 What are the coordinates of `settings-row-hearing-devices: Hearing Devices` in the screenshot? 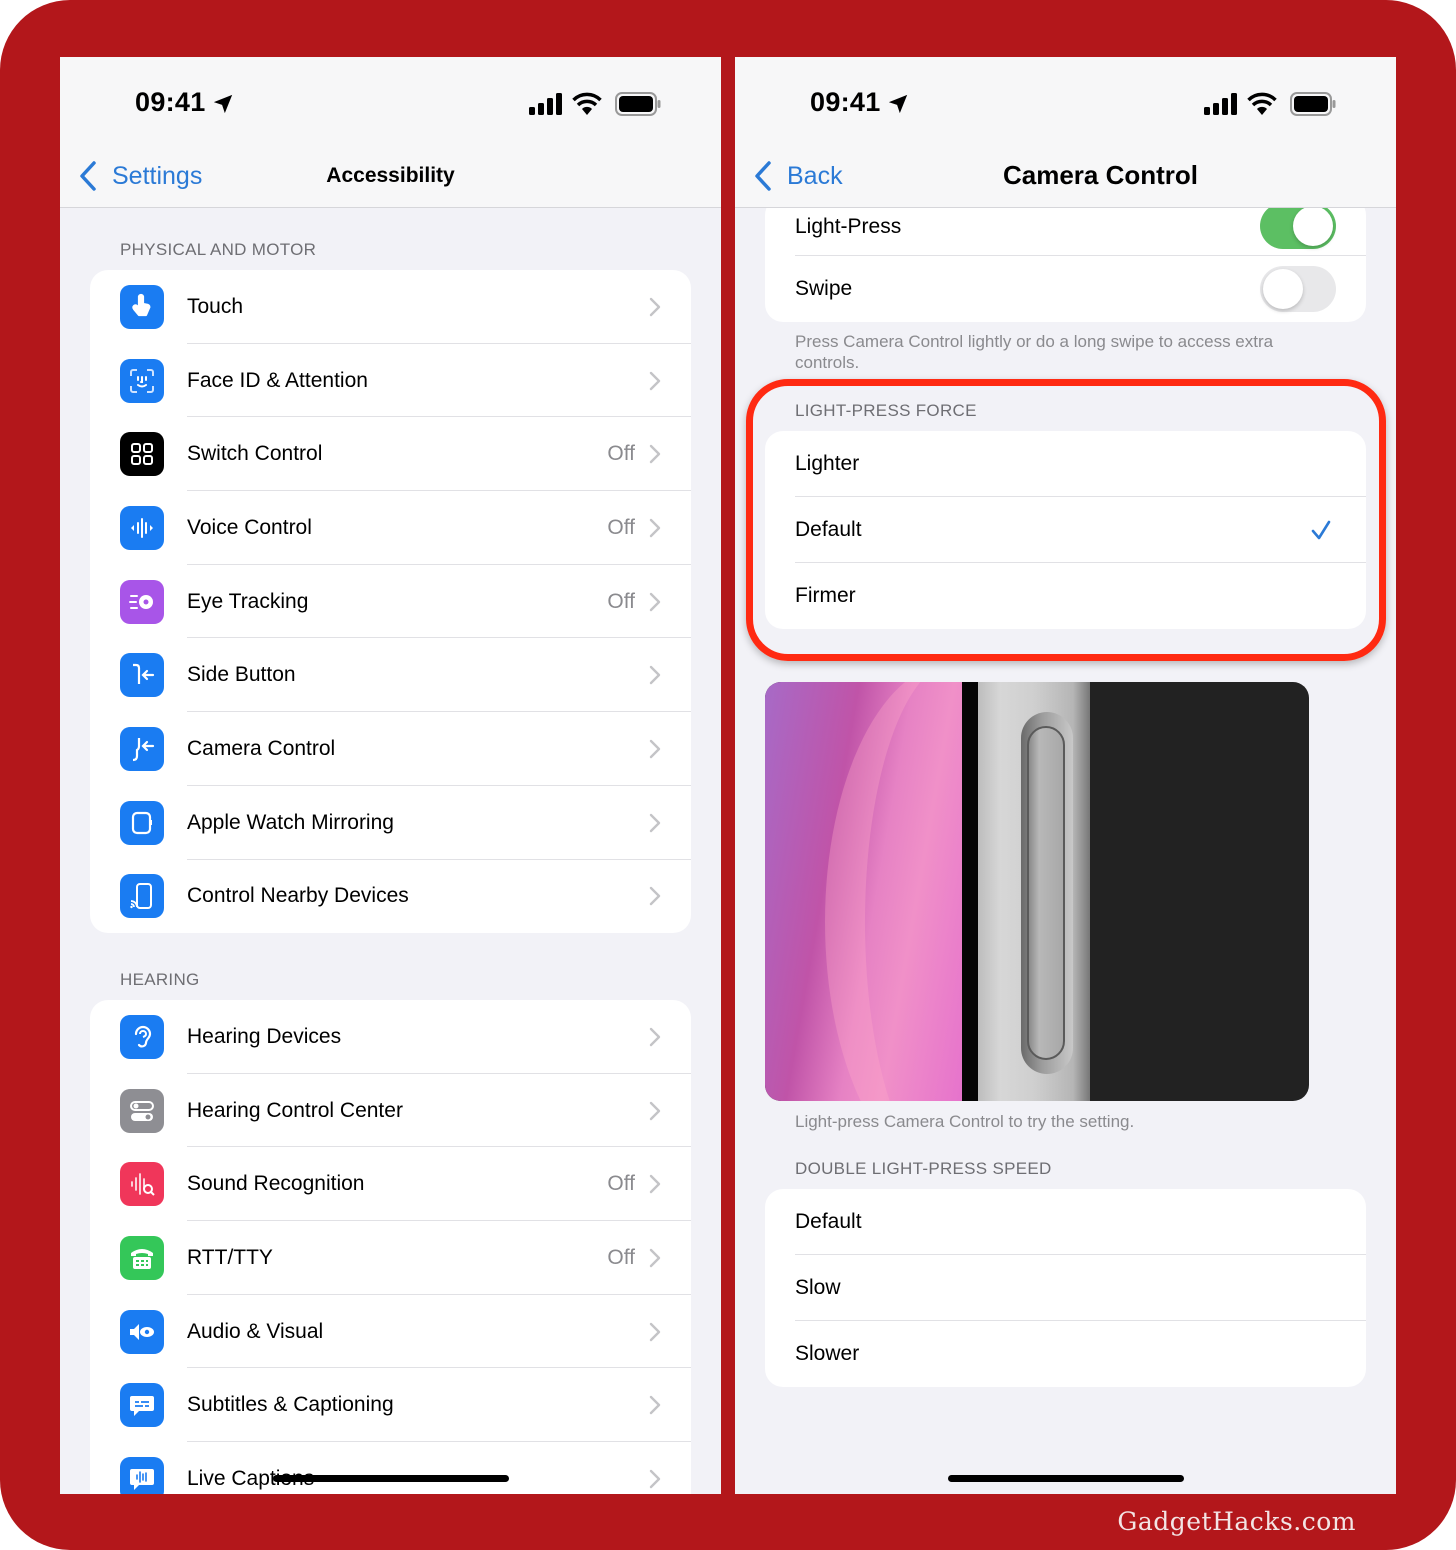 It's located at (390, 1037).